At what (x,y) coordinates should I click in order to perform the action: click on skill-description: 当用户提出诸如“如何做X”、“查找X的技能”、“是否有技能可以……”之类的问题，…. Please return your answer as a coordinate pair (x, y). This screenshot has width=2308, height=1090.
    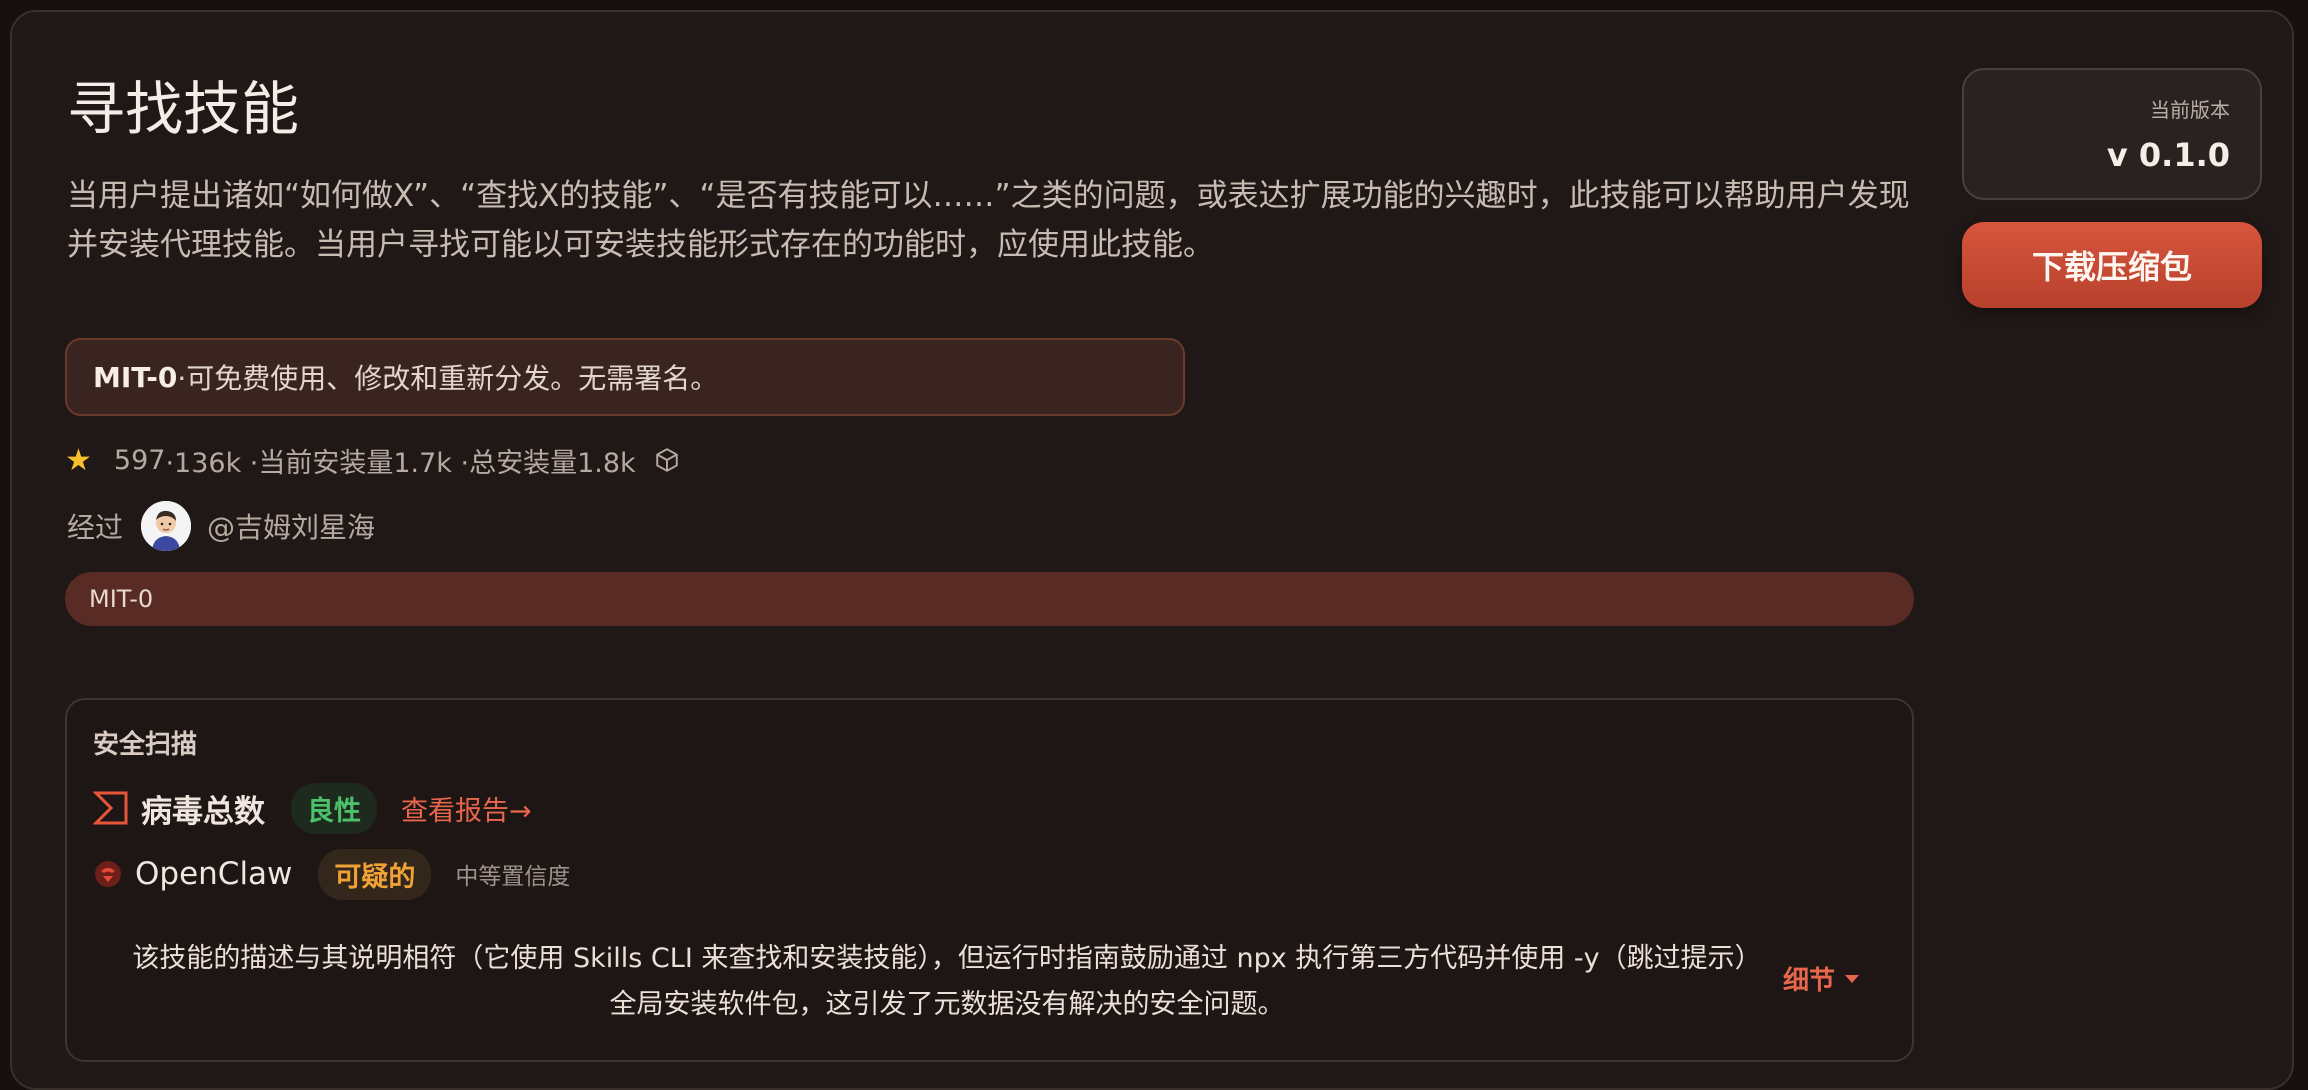
    Looking at the image, I should click on (988, 220).